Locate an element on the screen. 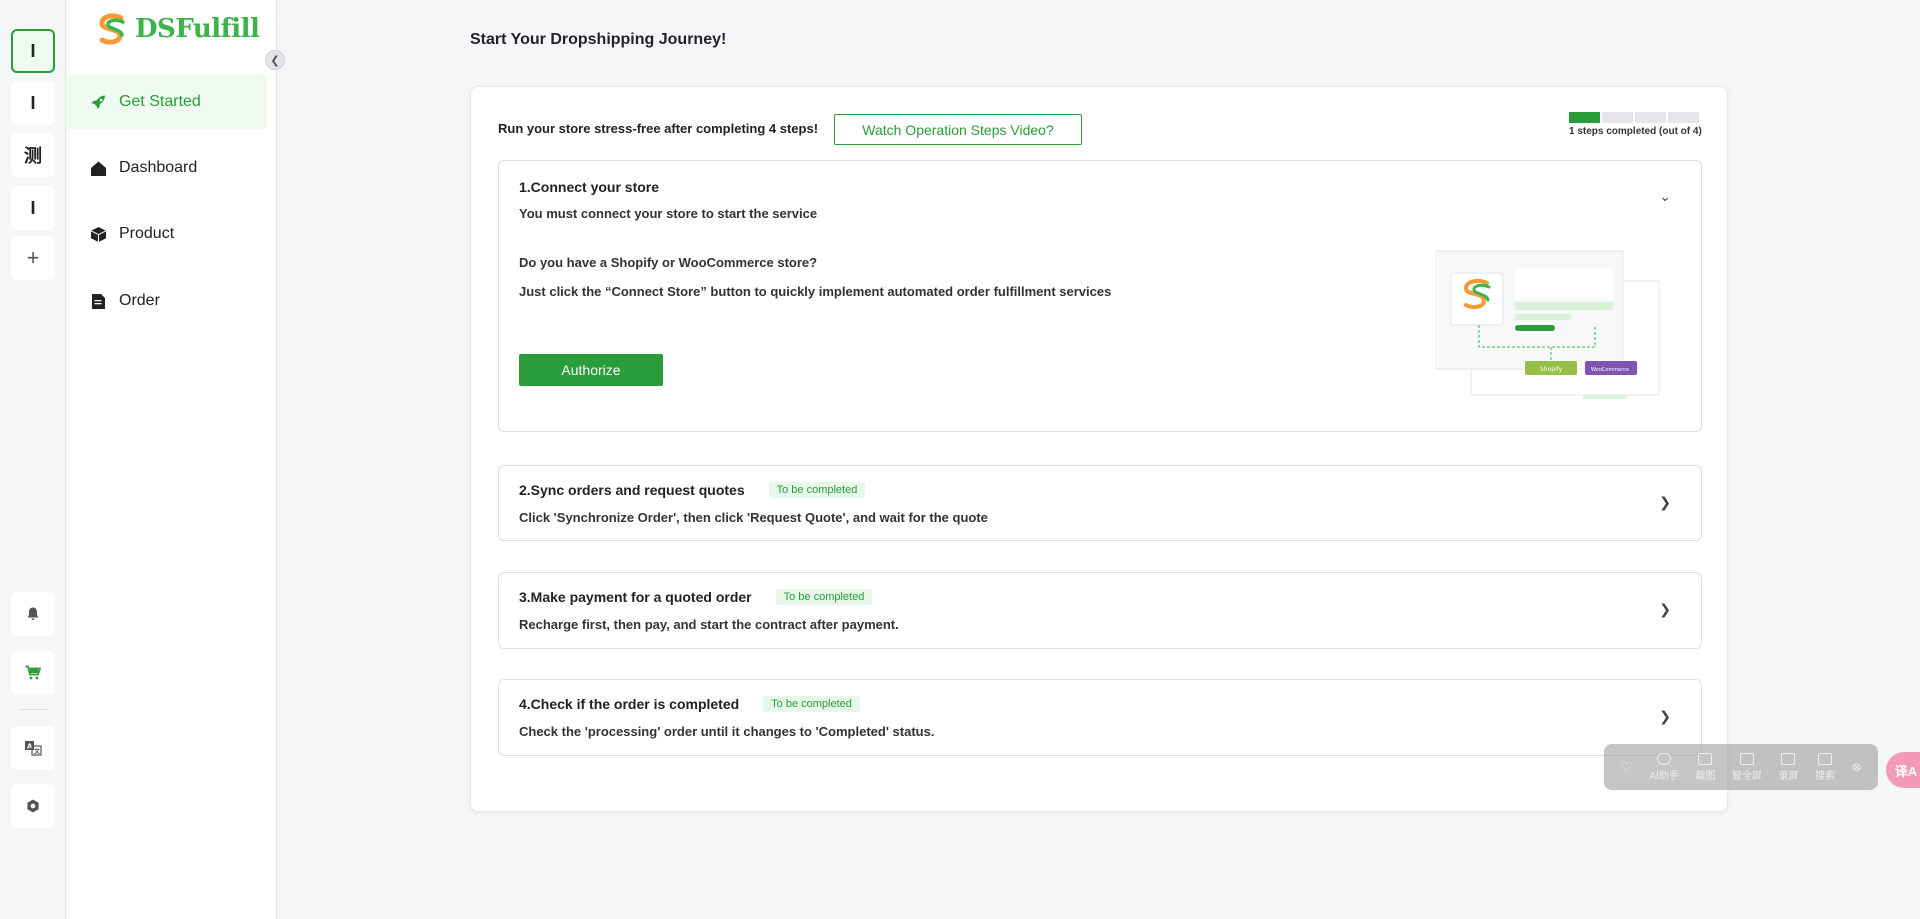 The width and height of the screenshot is (1920, 919). tool-label: AI助手 is located at coordinates (1664, 776).